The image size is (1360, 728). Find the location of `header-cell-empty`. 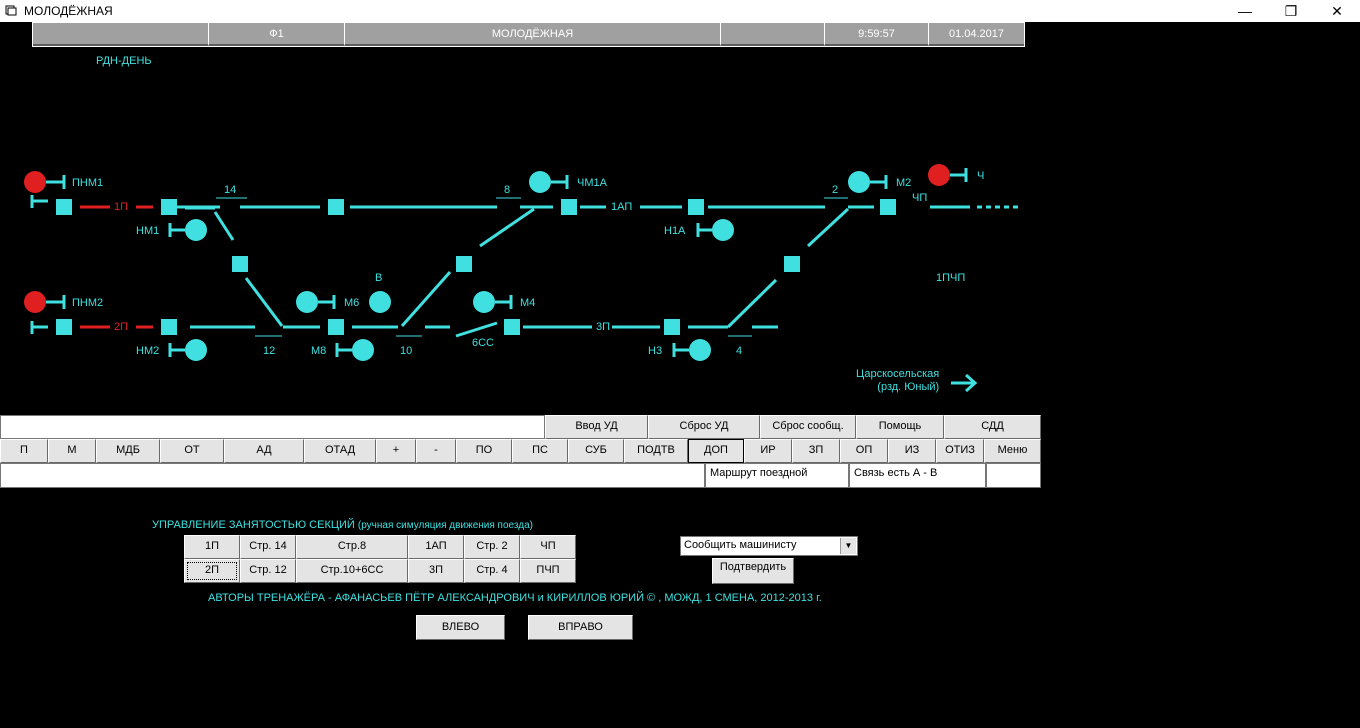

header-cell-empty is located at coordinates (121, 34).